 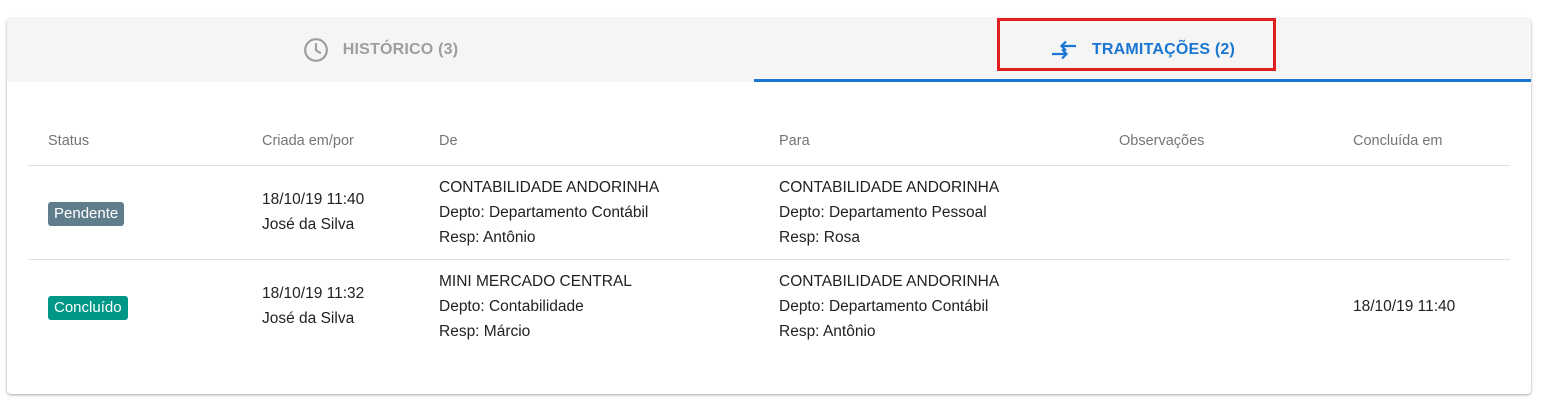 What do you see at coordinates (485, 331) in the screenshot?
I see `de-resp: Resp: Márcio` at bounding box center [485, 331].